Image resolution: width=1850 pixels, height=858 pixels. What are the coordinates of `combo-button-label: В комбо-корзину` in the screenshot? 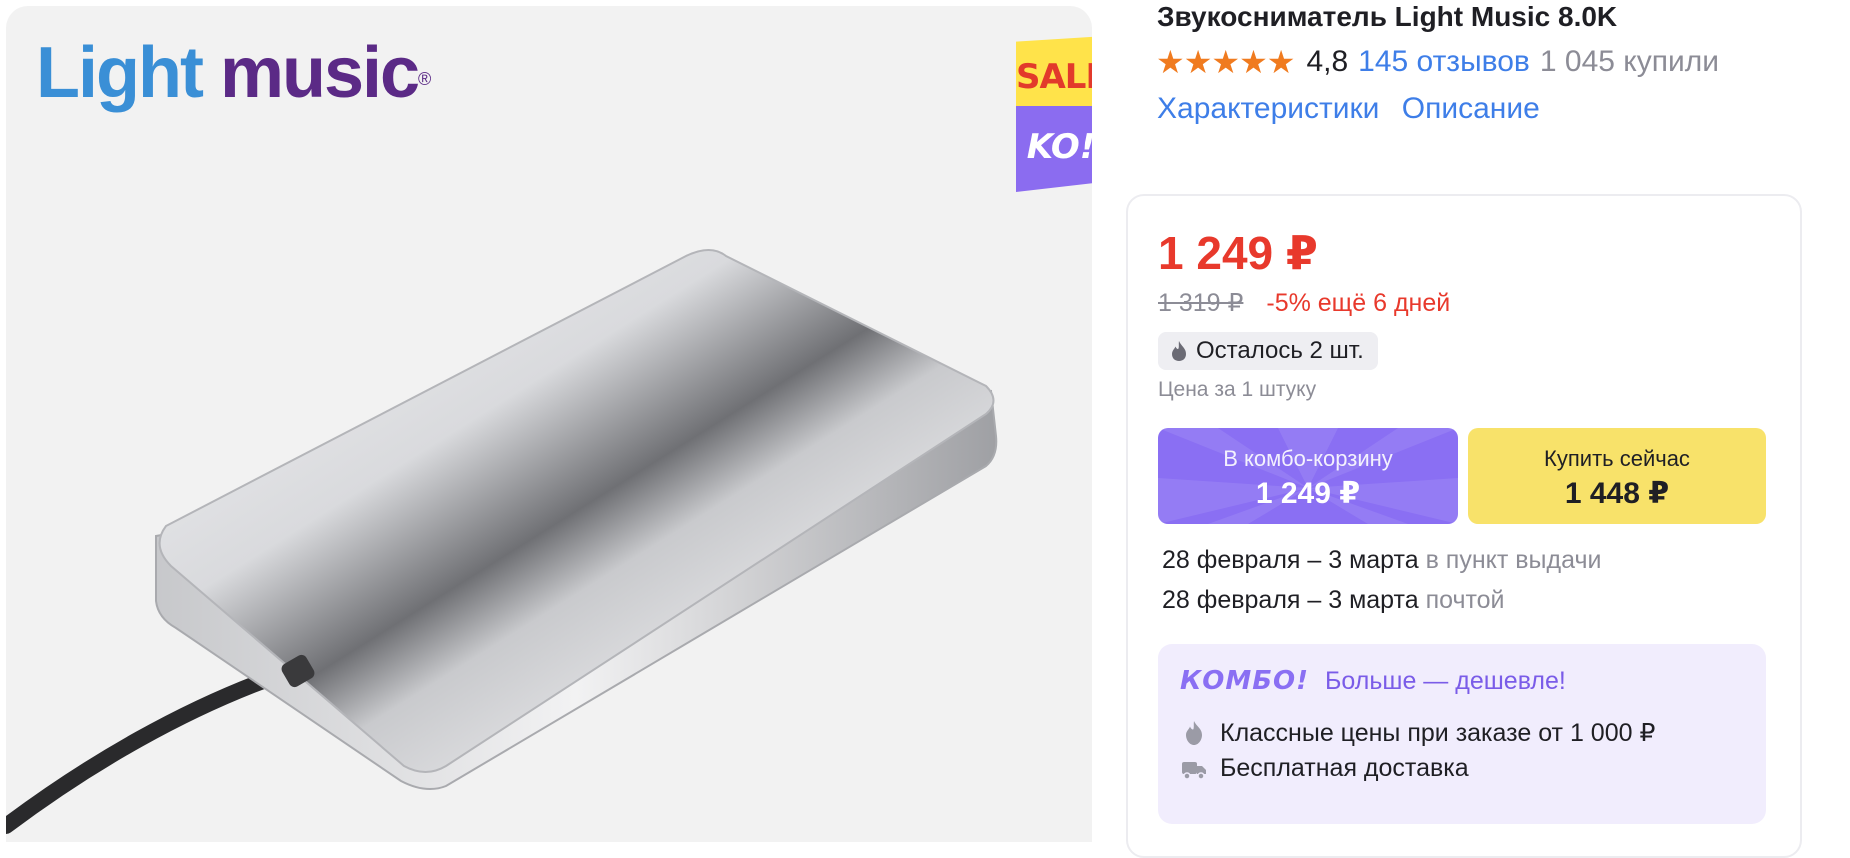 It's located at (1308, 458).